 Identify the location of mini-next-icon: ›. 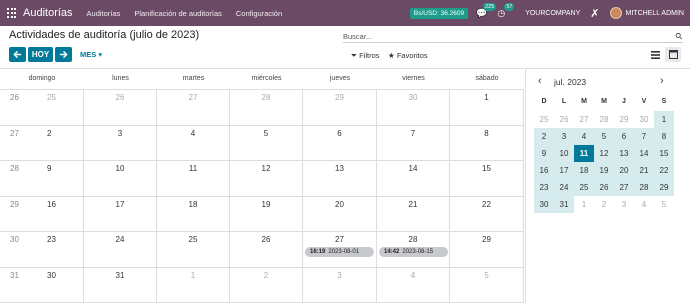
(662, 81).